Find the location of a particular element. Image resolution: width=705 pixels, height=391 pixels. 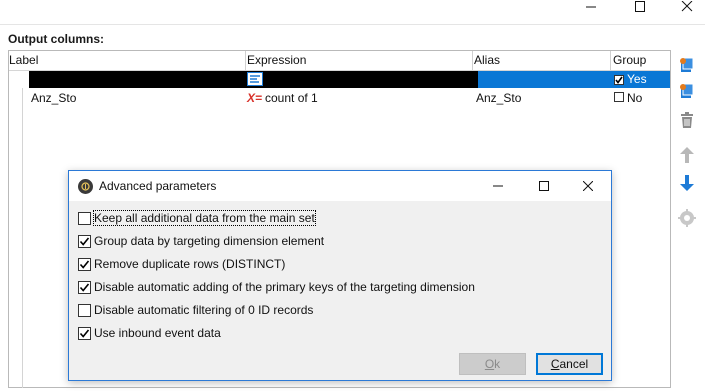

column-header-group: Group is located at coordinates (640, 60).